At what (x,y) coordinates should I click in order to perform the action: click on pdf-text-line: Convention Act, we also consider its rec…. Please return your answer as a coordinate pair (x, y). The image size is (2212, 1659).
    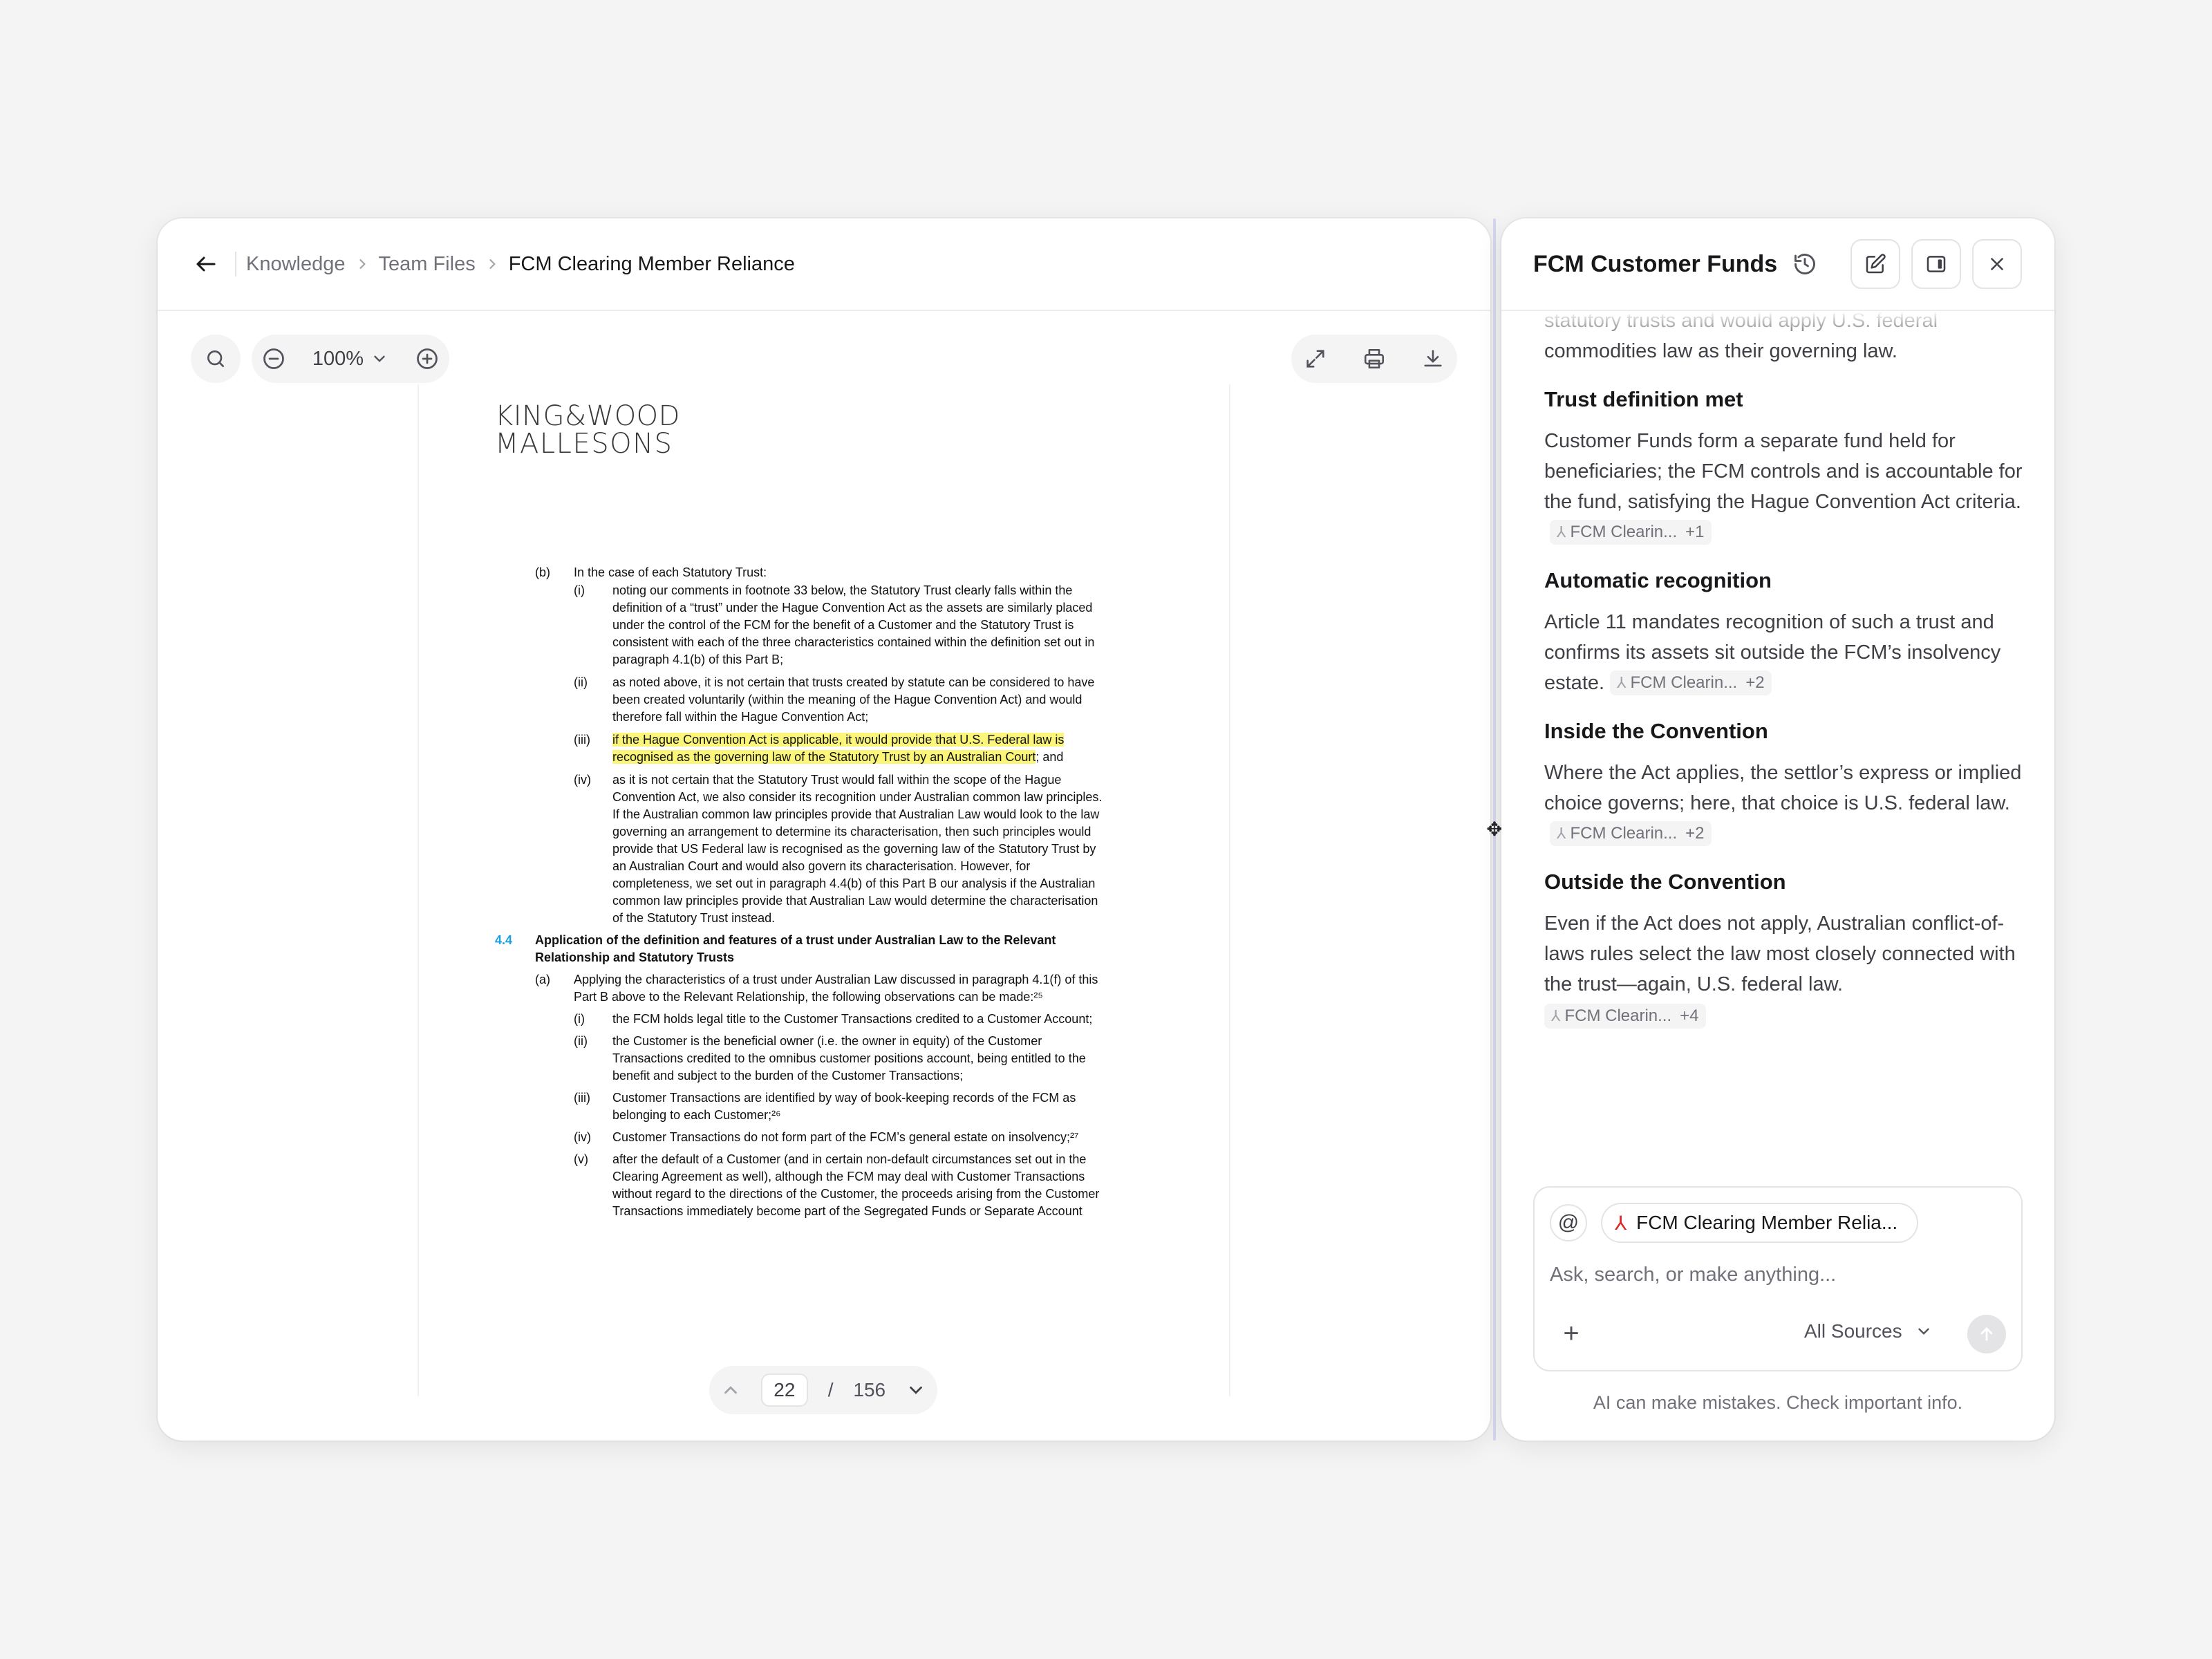
    Looking at the image, I should click on (896, 798).